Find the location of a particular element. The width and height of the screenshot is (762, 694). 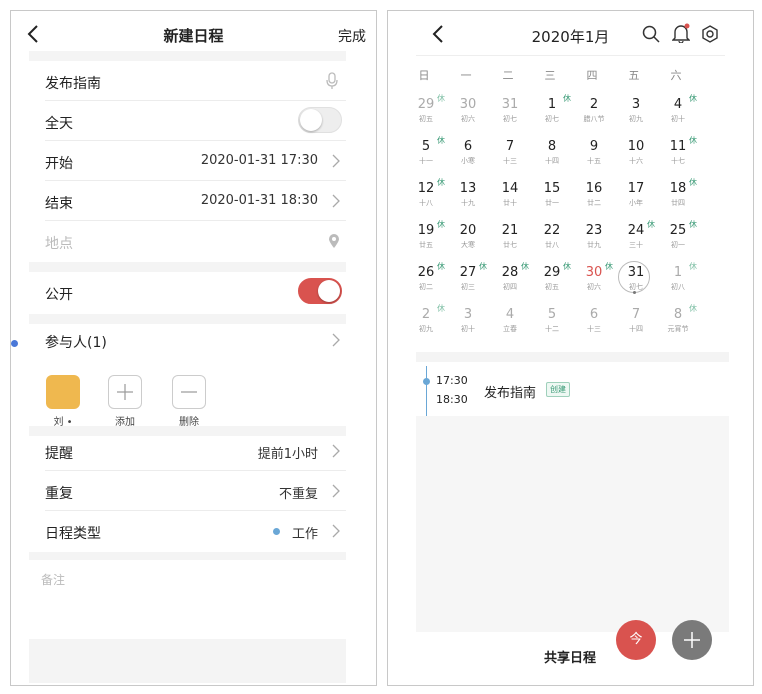

header-divider is located at coordinates (570, 55).